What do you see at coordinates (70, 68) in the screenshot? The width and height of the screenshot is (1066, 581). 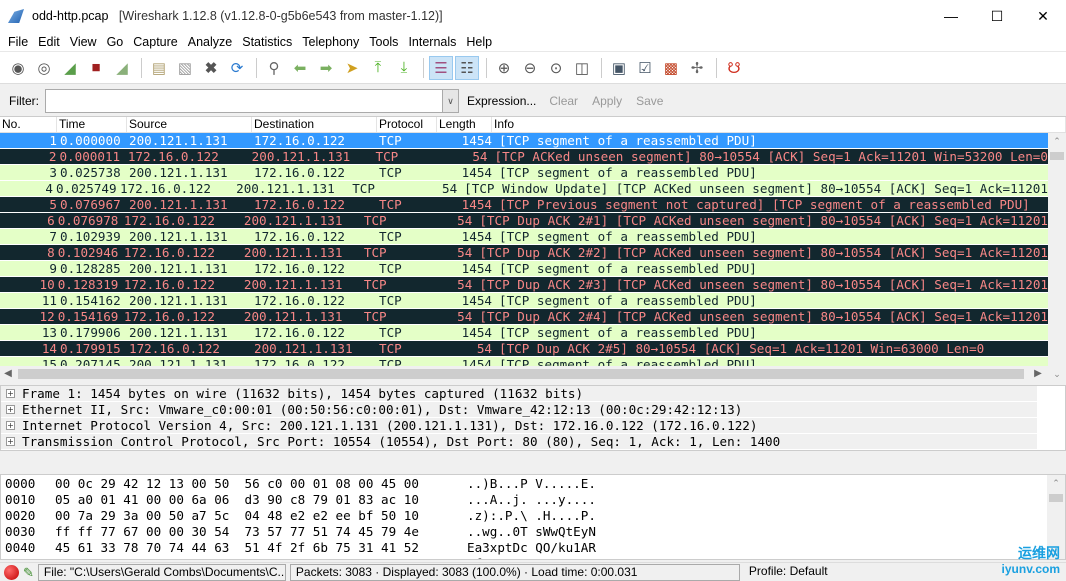 I see `start-capture-icon: ◢` at bounding box center [70, 68].